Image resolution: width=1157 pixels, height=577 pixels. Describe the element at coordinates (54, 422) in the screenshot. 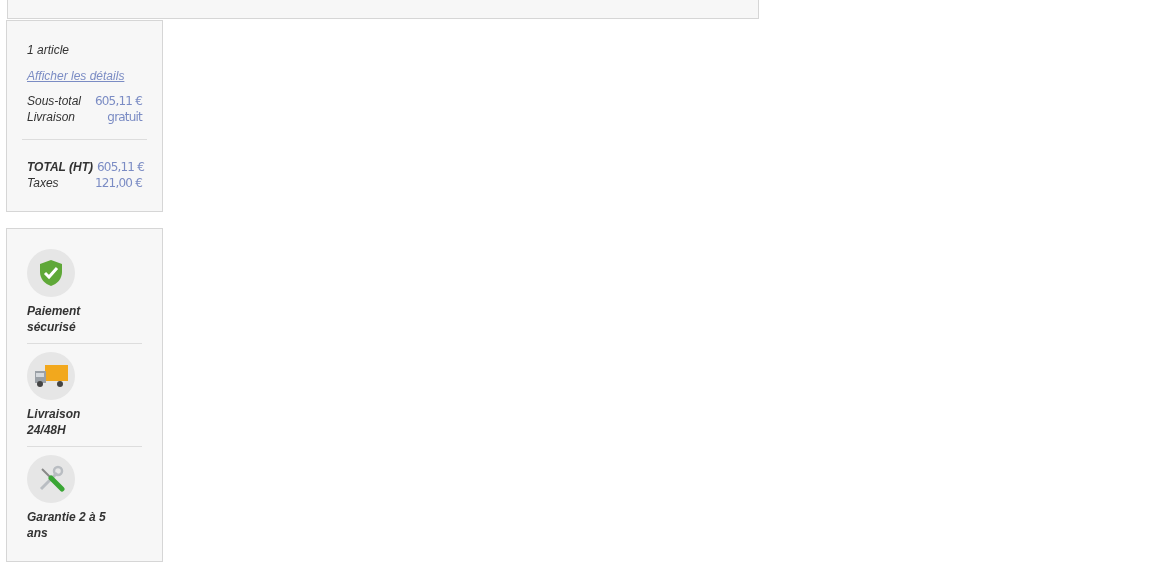

I see `feature-label: Livraison 24/48H` at that location.